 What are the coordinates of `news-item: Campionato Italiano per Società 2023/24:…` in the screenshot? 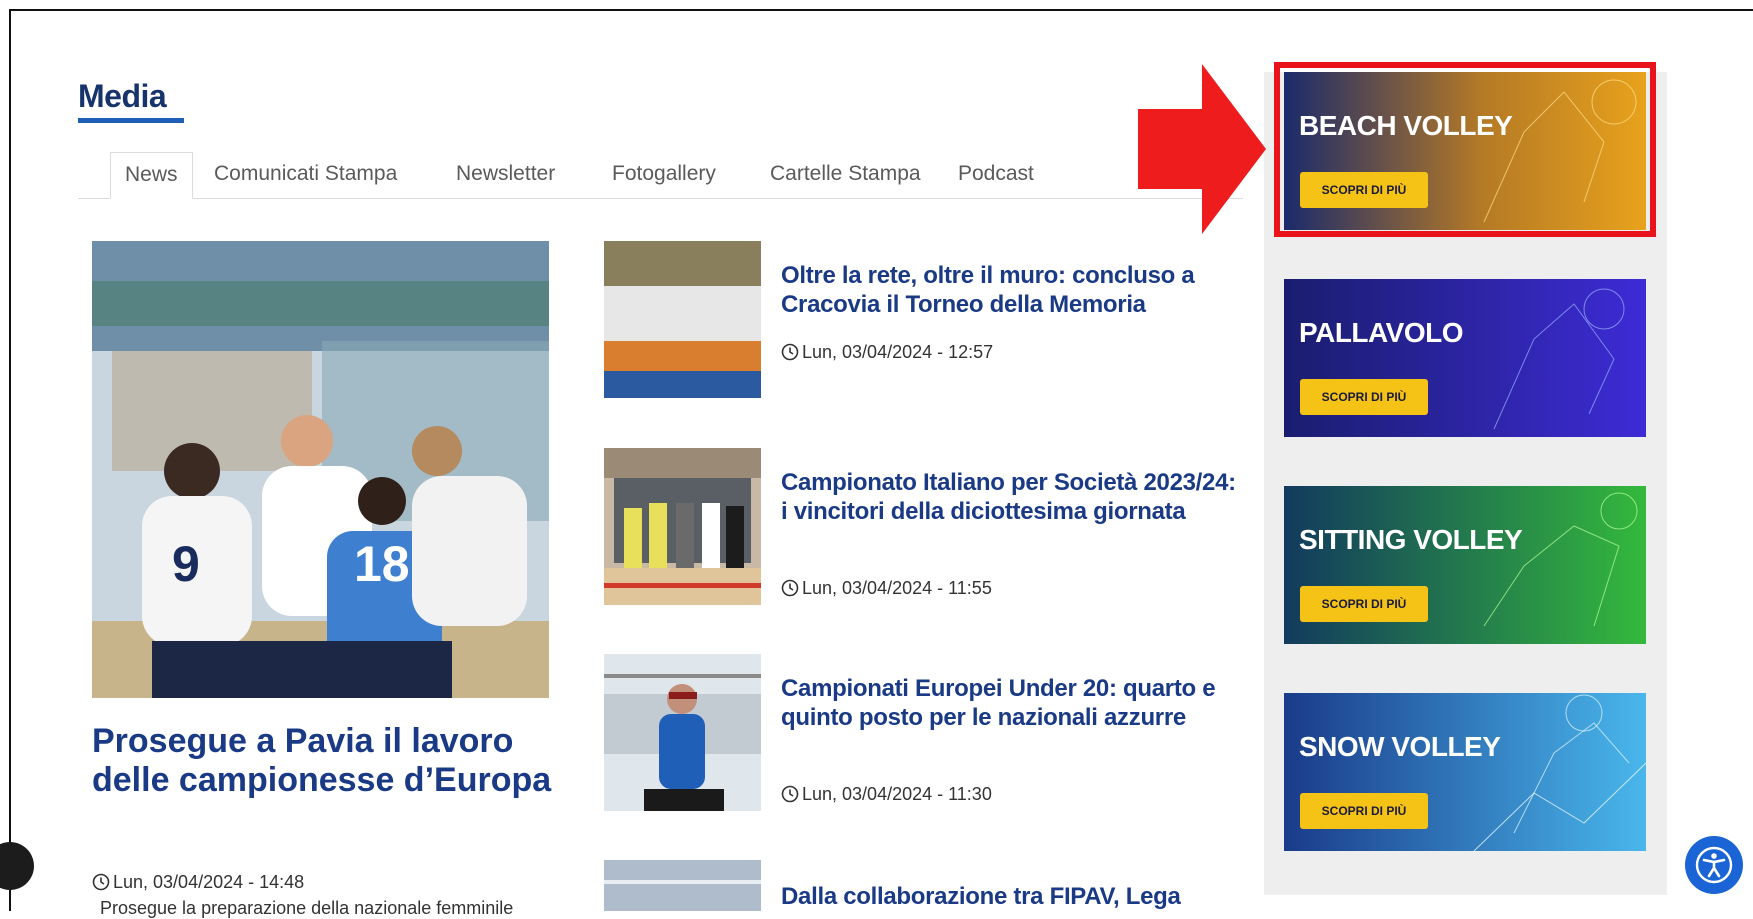 It's located at (924, 528).